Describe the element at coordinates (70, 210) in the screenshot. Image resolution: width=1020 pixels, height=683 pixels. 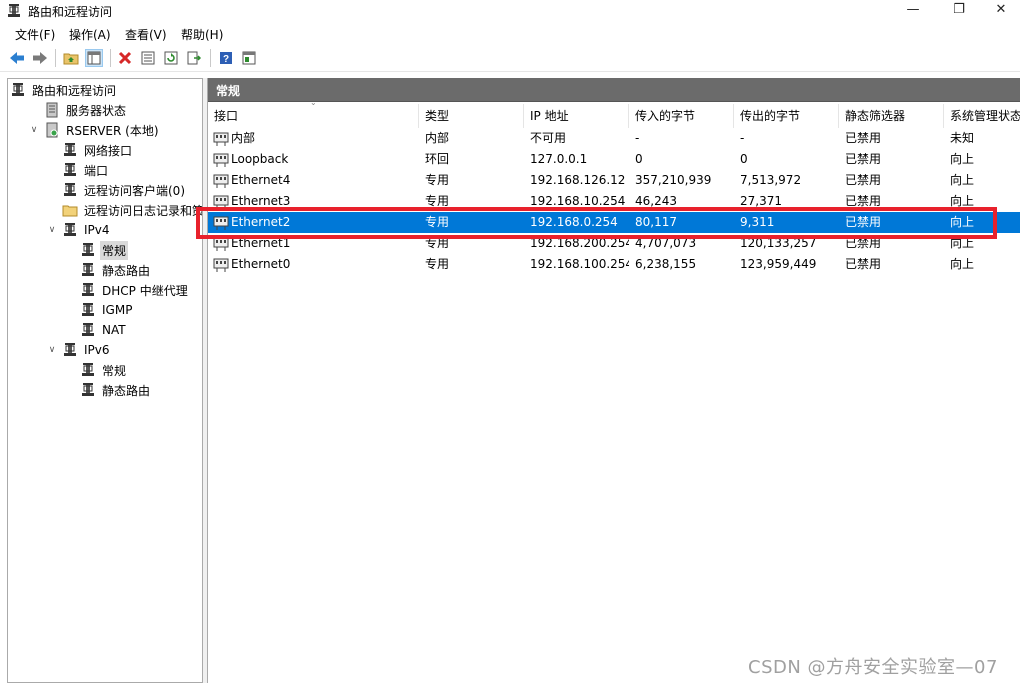
I see `folder-icon` at that location.